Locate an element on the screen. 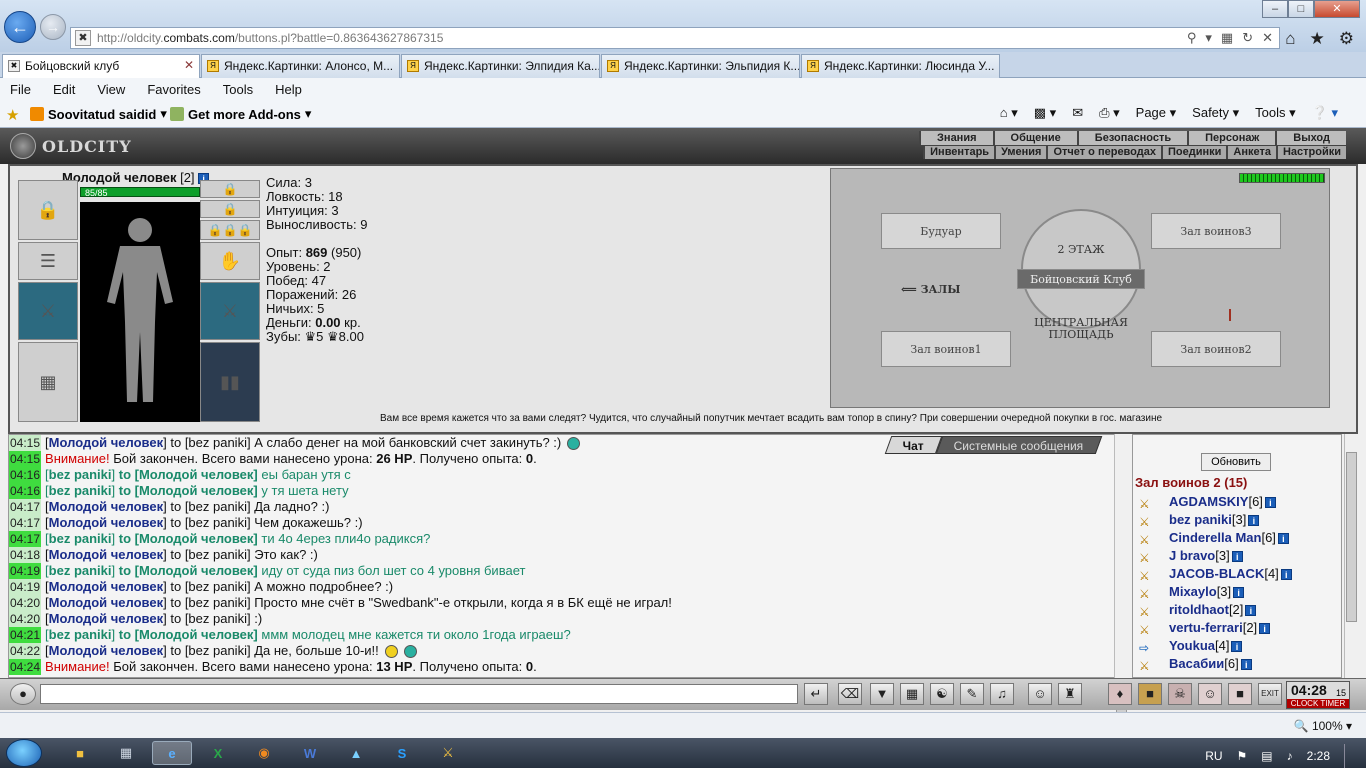 This screenshot has height=768, width=1366. nav-exit: Выход is located at coordinates (1310, 138).